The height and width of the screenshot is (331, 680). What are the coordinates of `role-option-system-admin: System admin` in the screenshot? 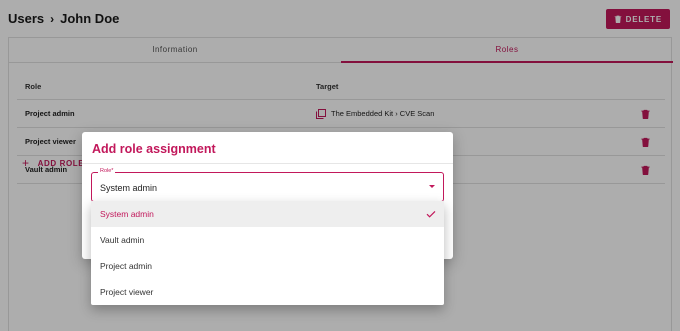 It's located at (267, 214).